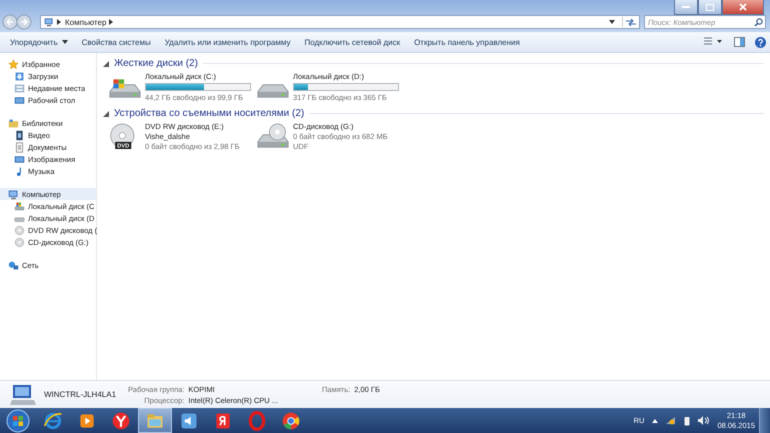  I want to click on search-icon, so click(758, 22).